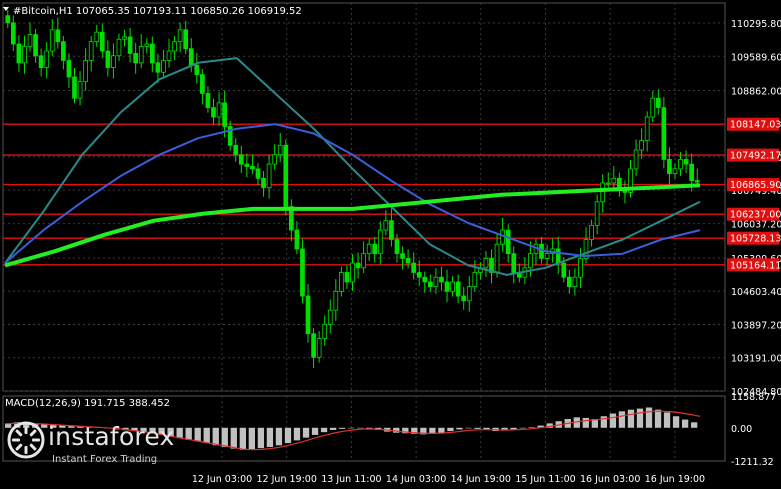 Image resolution: width=781 pixels, height=489 pixels. Describe the element at coordinates (753, 430) in the screenshot. I see `macd-axis: 1158.877 0.00 -1211.32` at that location.